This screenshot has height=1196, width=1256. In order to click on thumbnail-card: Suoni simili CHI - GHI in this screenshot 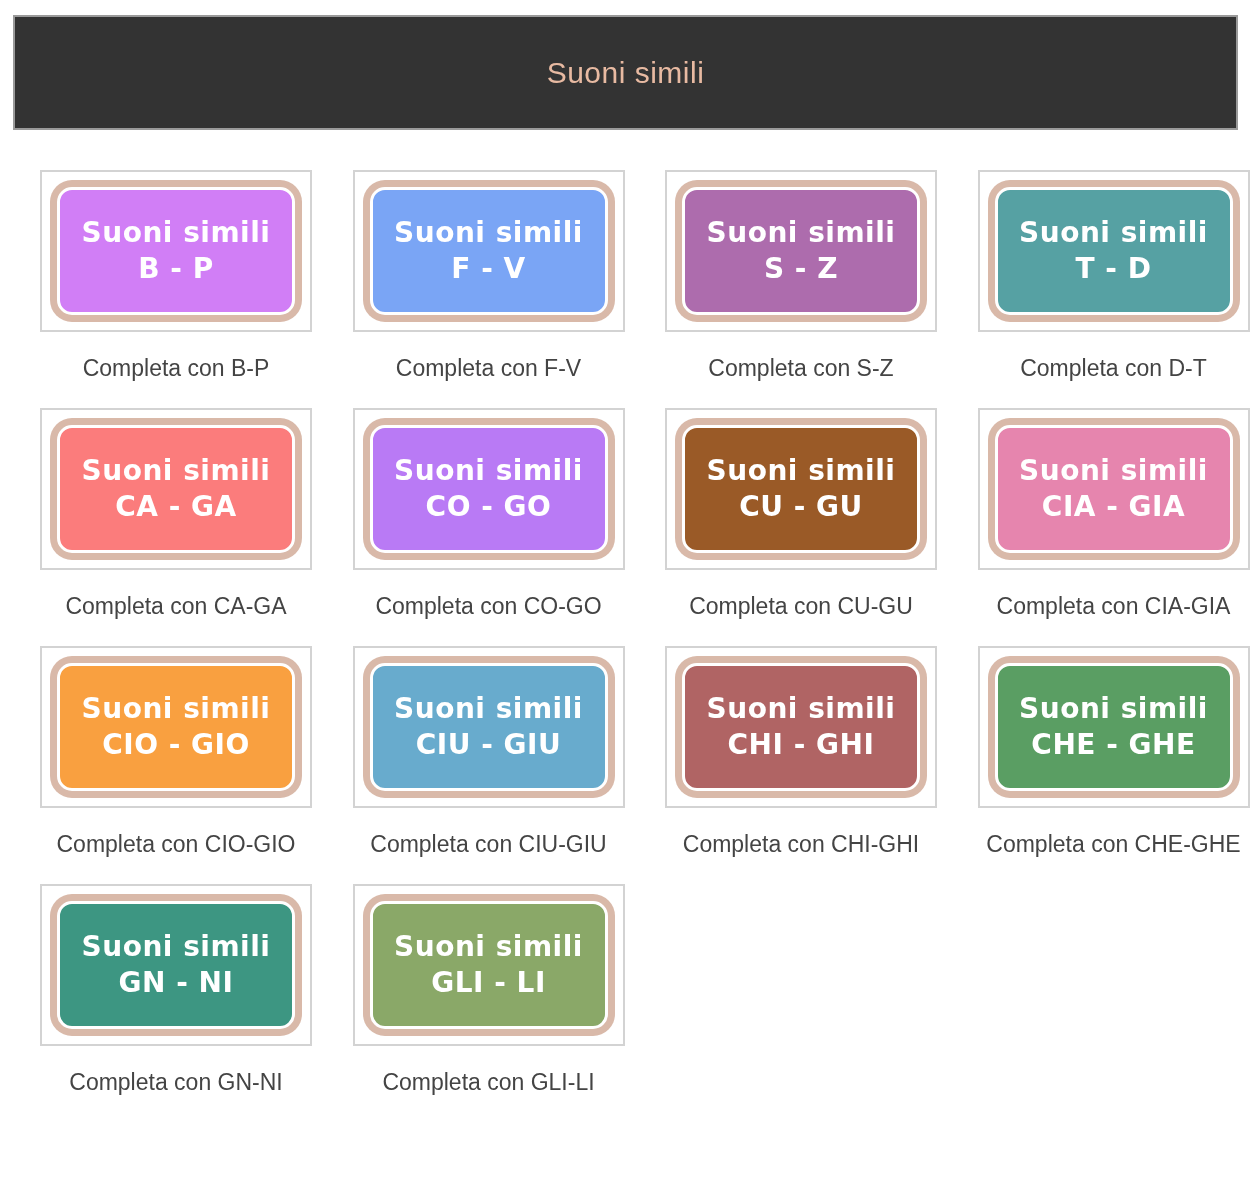, I will do `click(801, 727)`.